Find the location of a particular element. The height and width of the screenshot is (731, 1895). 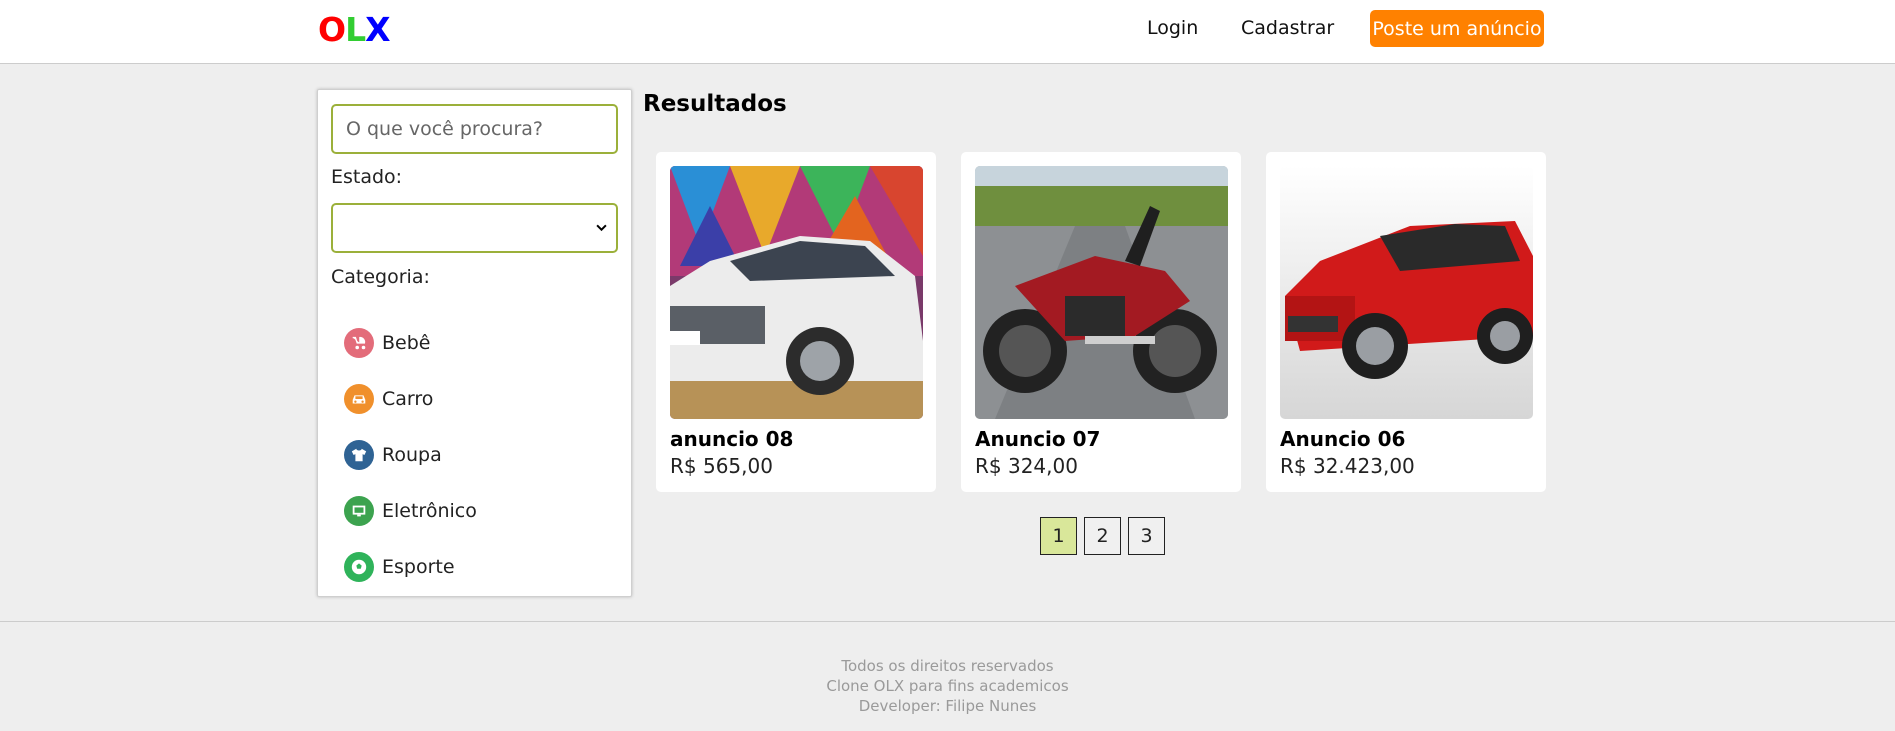

category-item-carro: Carro is located at coordinates (410, 399).